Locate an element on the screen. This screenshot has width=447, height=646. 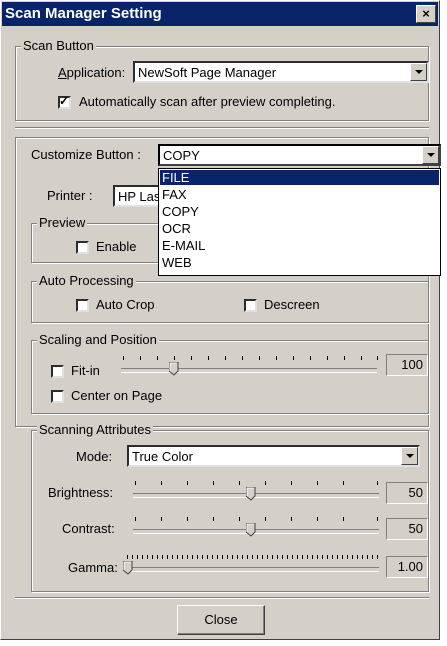
close-button: Close is located at coordinates (221, 620).